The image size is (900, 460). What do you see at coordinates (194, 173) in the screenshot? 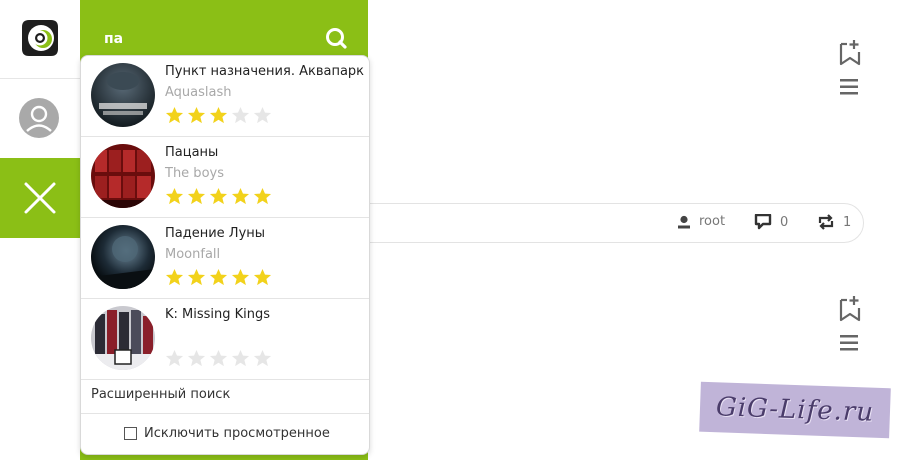
I see `result-subtitle: The boys` at bounding box center [194, 173].